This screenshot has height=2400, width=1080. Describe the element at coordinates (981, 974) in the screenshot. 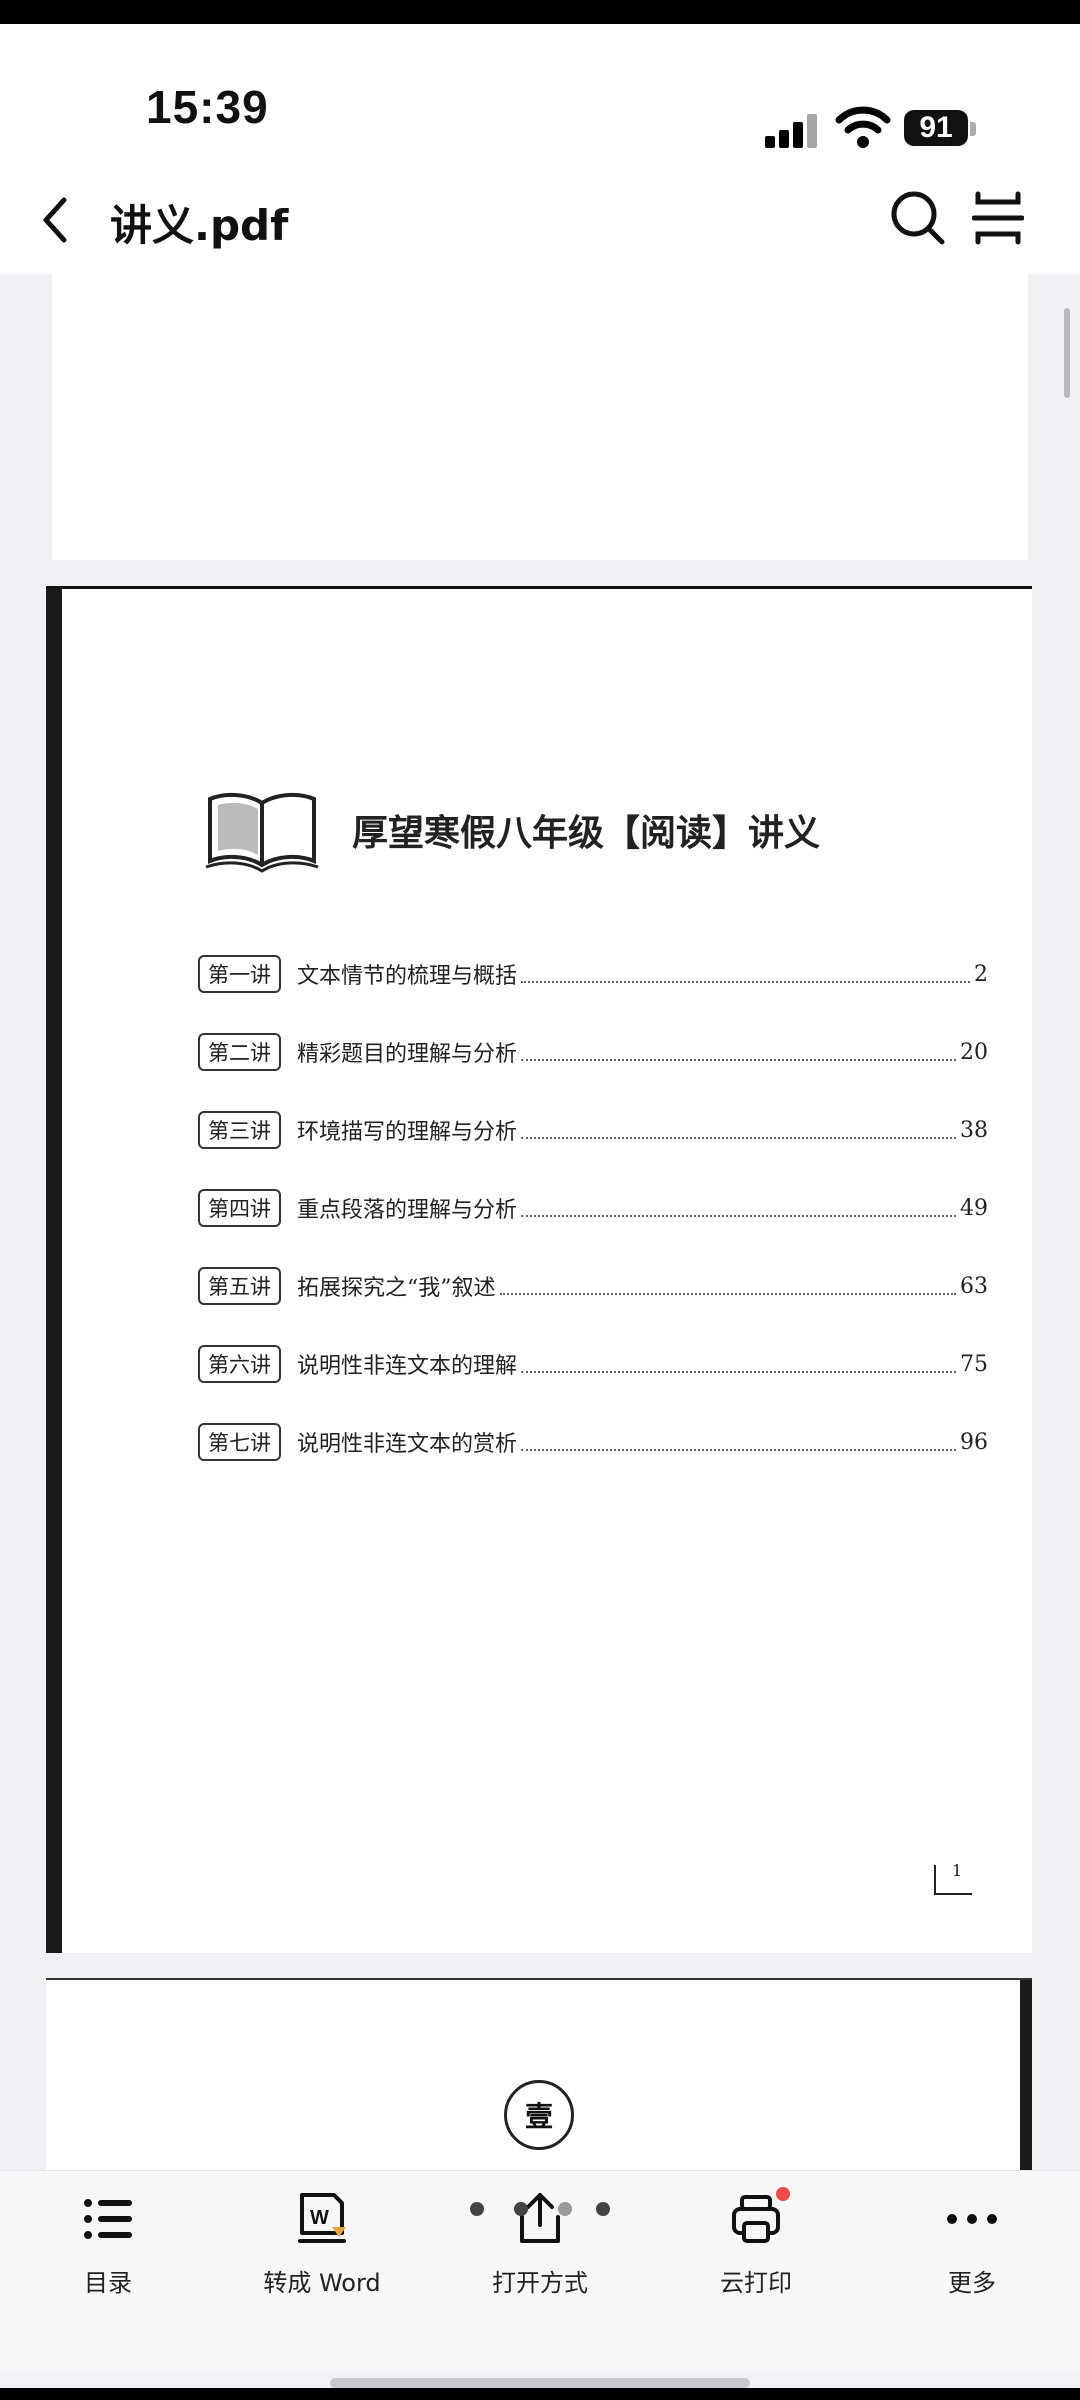

I see `toc-page-number: 2` at that location.